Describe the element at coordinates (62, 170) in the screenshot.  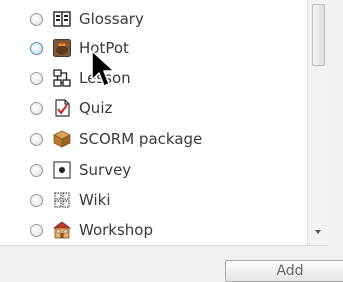
I see `survey-icon` at that location.